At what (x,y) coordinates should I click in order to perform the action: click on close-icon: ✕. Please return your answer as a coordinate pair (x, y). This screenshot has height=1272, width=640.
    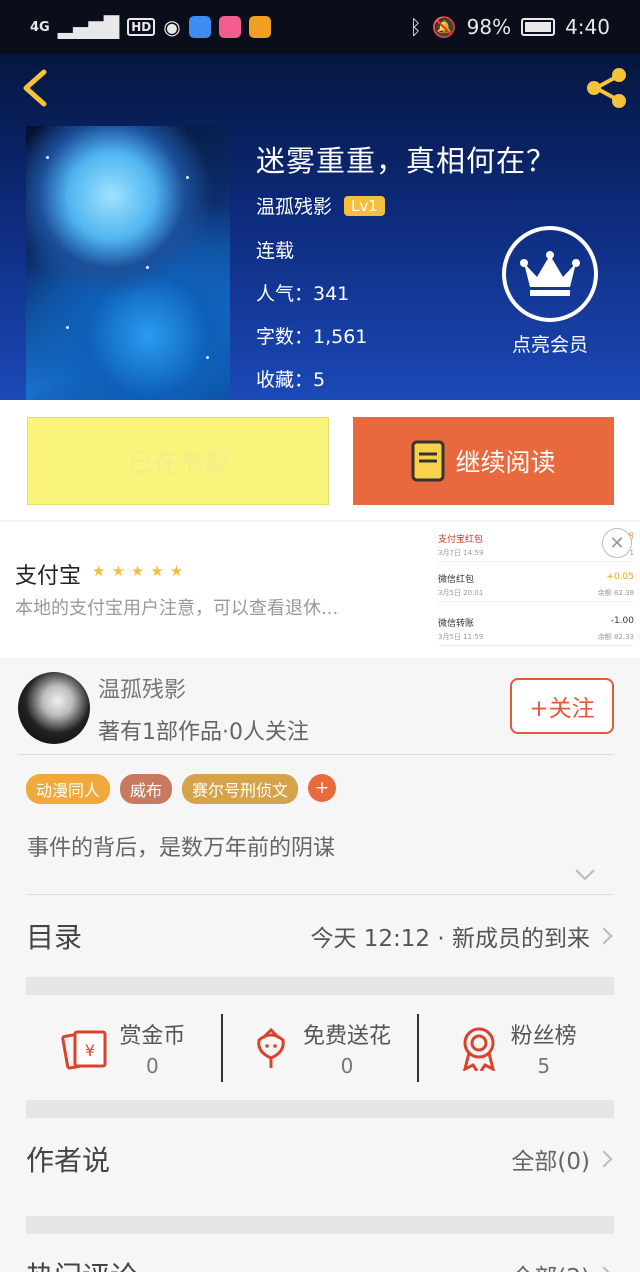
    Looking at the image, I should click on (617, 543).